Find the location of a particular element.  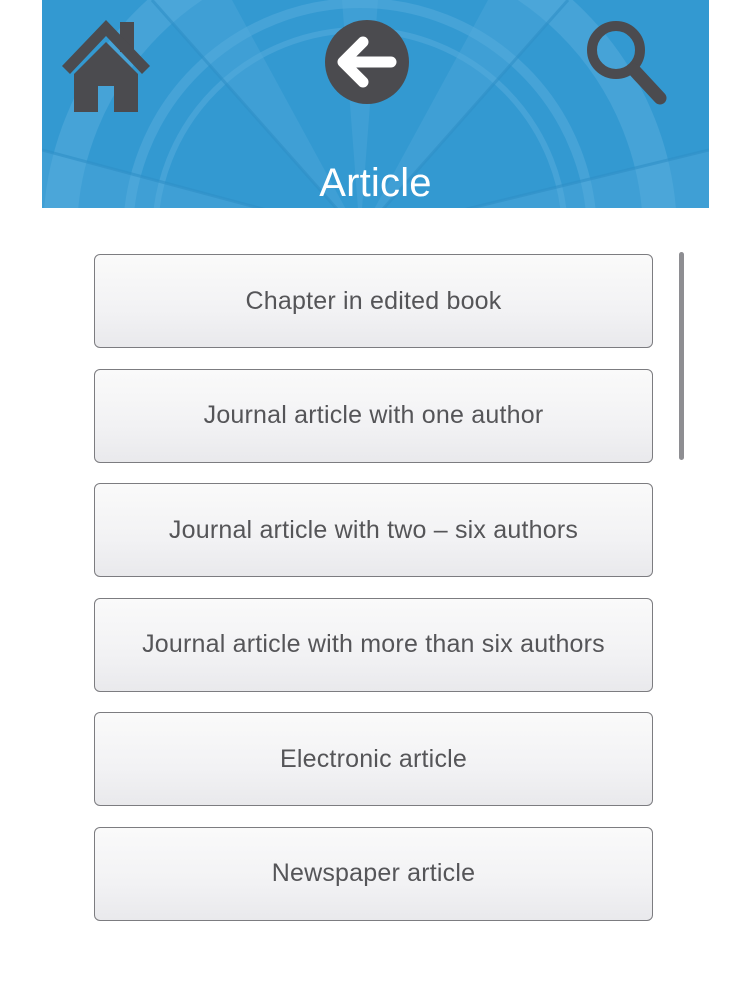

list-item-chapter-in-edited-book: Chapter in edited book is located at coordinates (373, 301).